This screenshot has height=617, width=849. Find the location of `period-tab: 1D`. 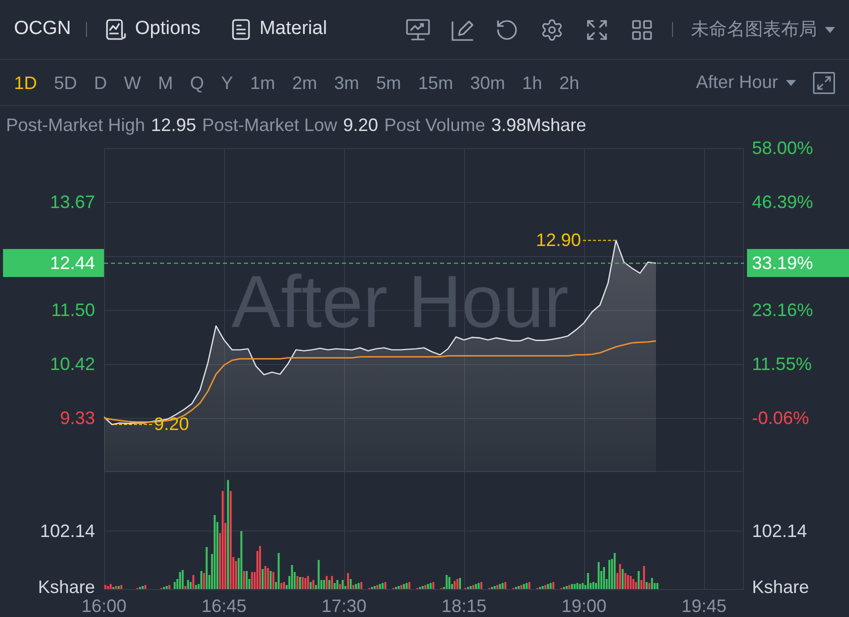

period-tab: 1D is located at coordinates (26, 83).